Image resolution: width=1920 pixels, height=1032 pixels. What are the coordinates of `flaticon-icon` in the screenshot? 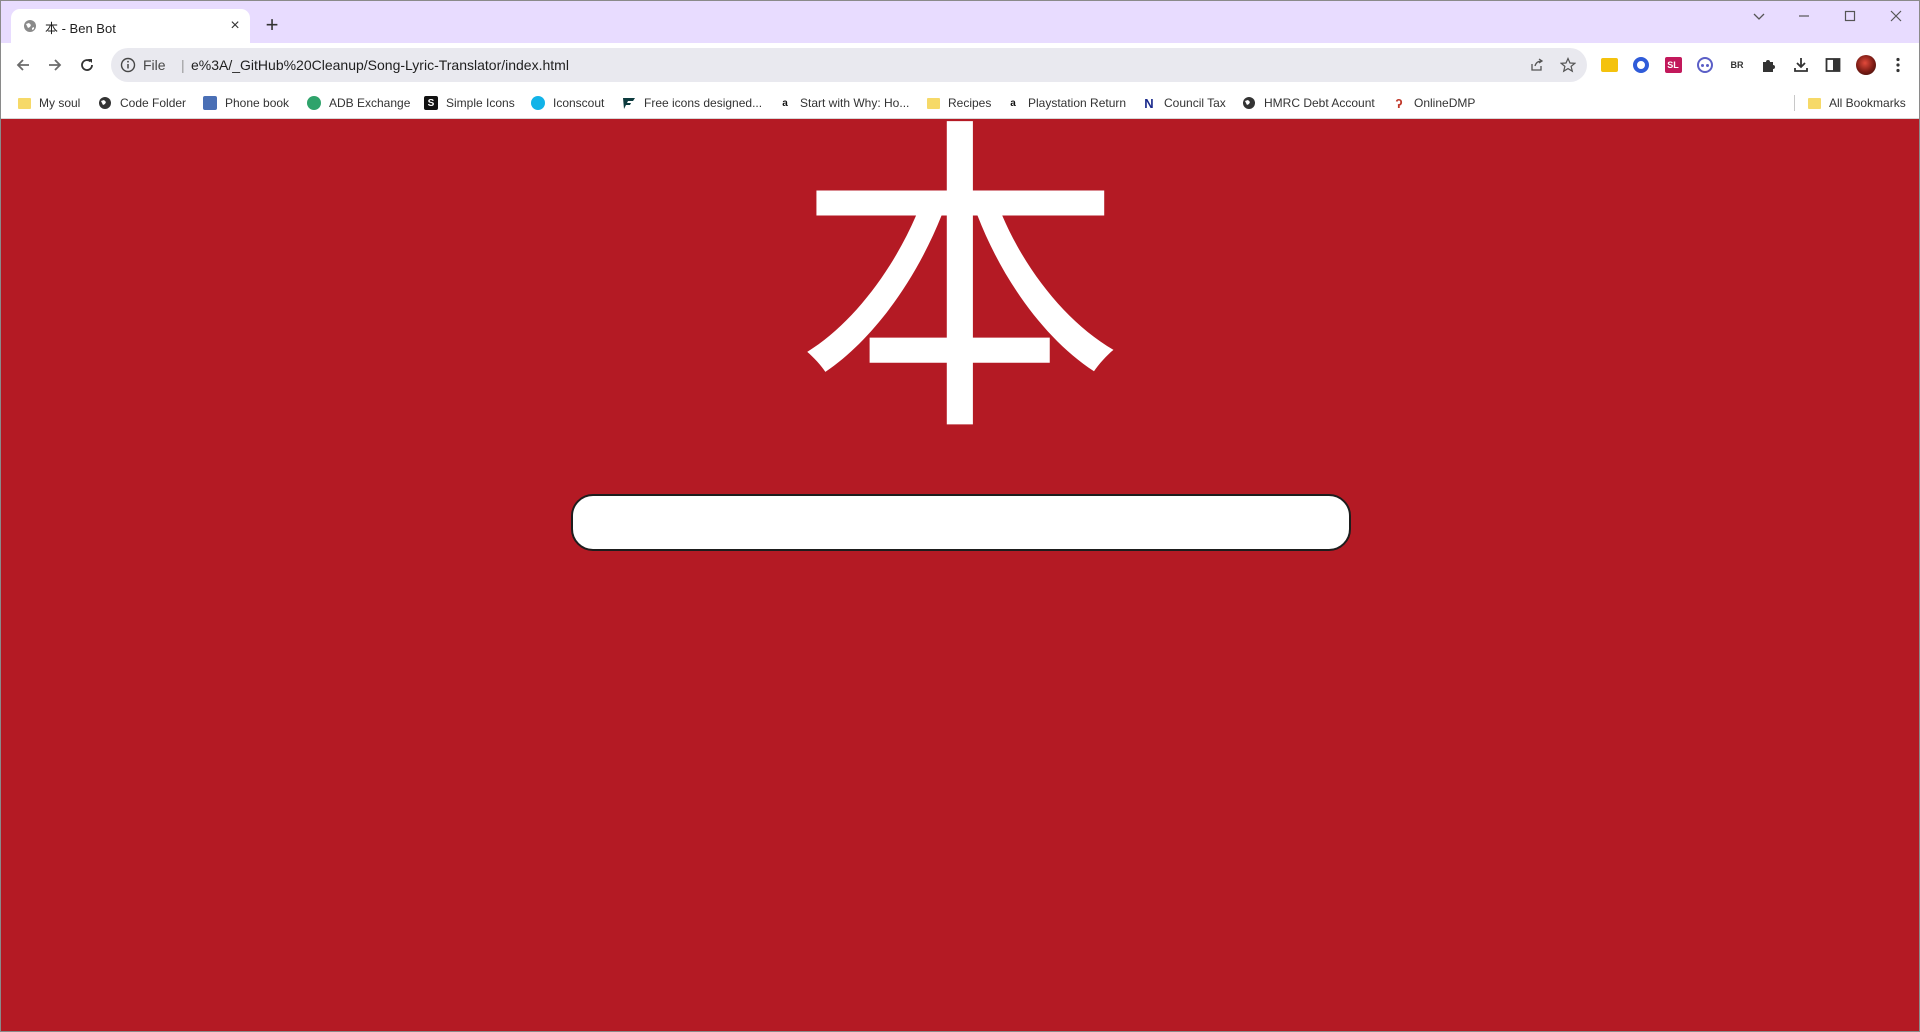 It's located at (629, 103).